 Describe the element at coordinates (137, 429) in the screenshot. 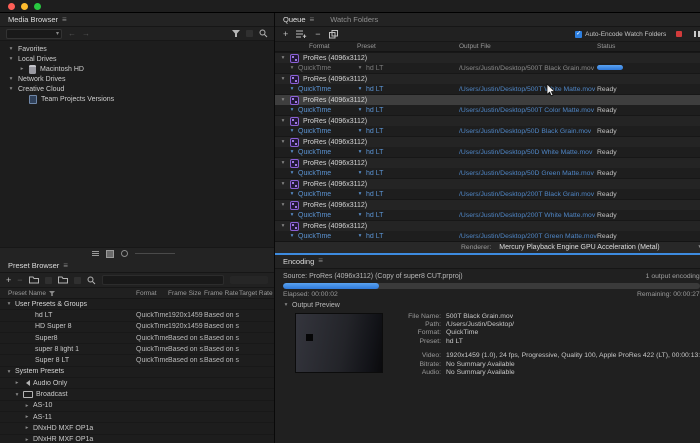

I see `preset-row: ▸ DNxHD MXF OP1a` at that location.